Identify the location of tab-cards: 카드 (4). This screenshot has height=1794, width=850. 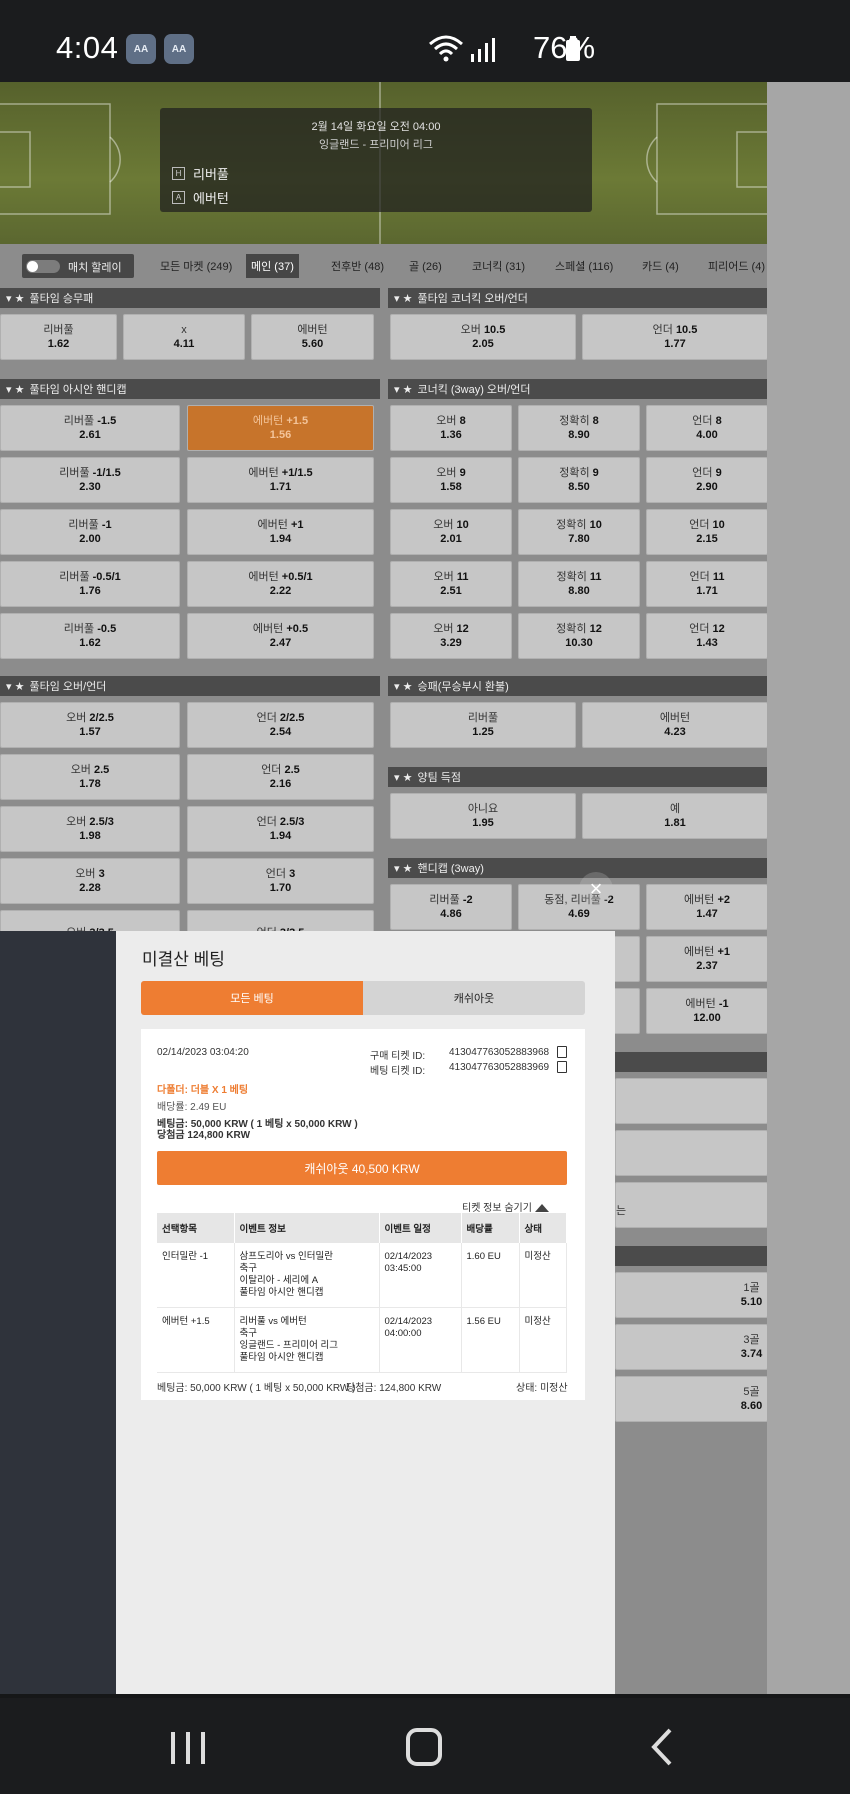
(660, 266).